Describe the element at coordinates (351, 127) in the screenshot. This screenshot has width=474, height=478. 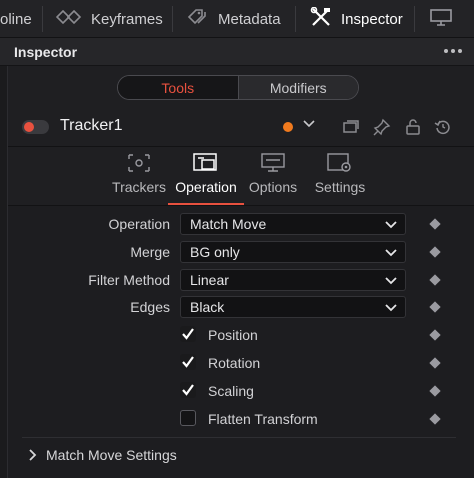
I see `versions-icon` at that location.